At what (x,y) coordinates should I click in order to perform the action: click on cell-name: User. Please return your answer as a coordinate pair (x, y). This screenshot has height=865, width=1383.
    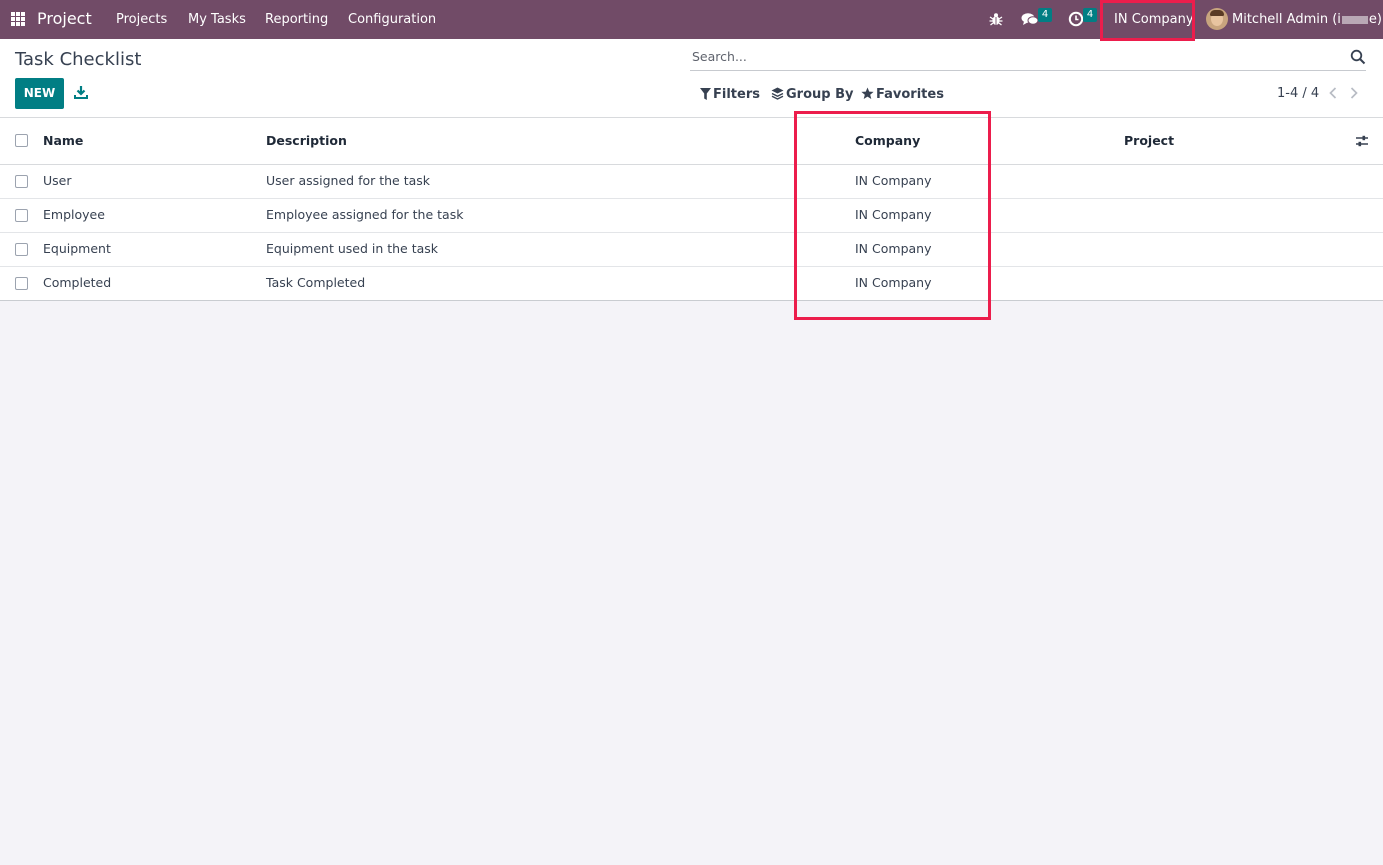
    Looking at the image, I should click on (57, 180).